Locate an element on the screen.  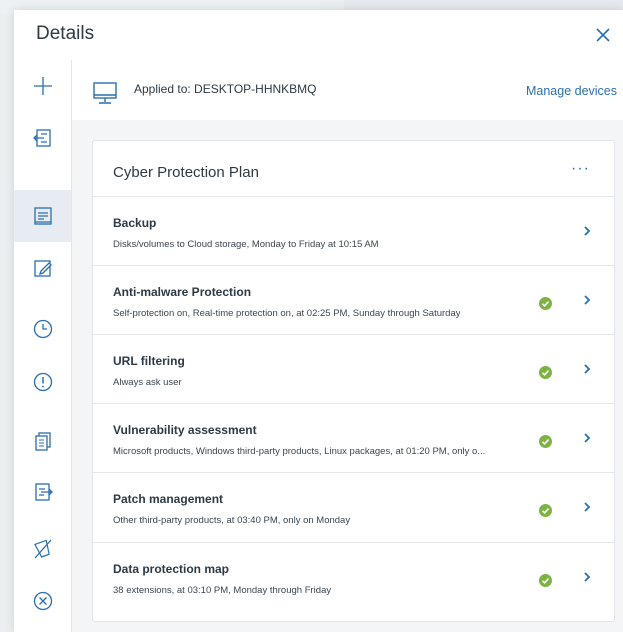
sidebar-item-schedule is located at coordinates (42, 329).